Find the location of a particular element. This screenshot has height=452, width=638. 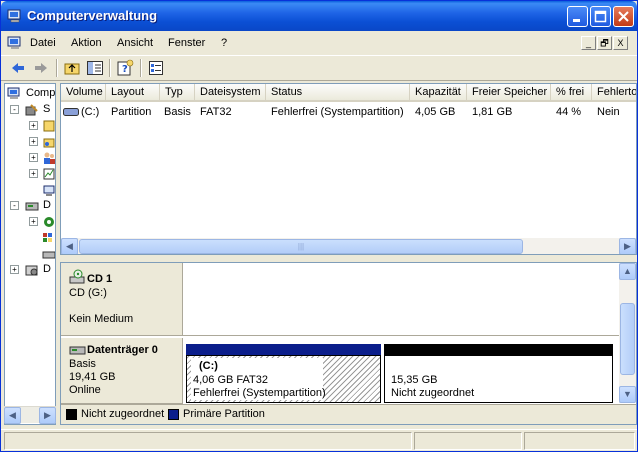

column-header-status: Status is located at coordinates (338, 93).